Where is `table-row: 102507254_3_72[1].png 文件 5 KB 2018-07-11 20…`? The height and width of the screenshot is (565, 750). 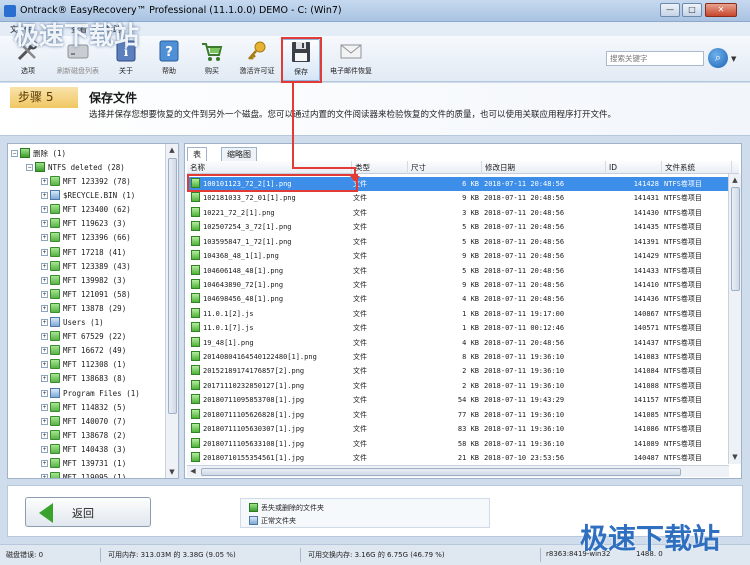
table-row: 102507254_3_72[1].png 文件 5 KB 2018-07-11 20… is located at coordinates (459, 227).